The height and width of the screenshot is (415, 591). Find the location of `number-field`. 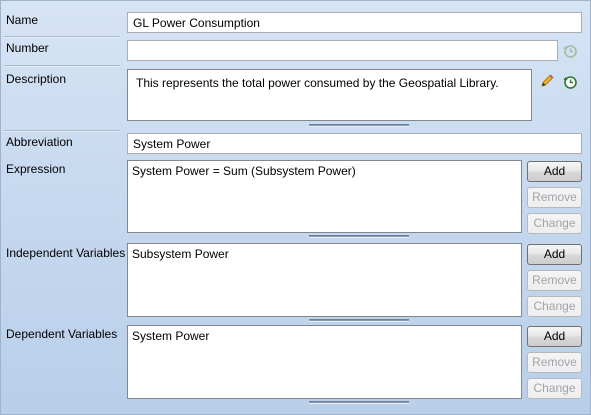

number-field is located at coordinates (342, 50).